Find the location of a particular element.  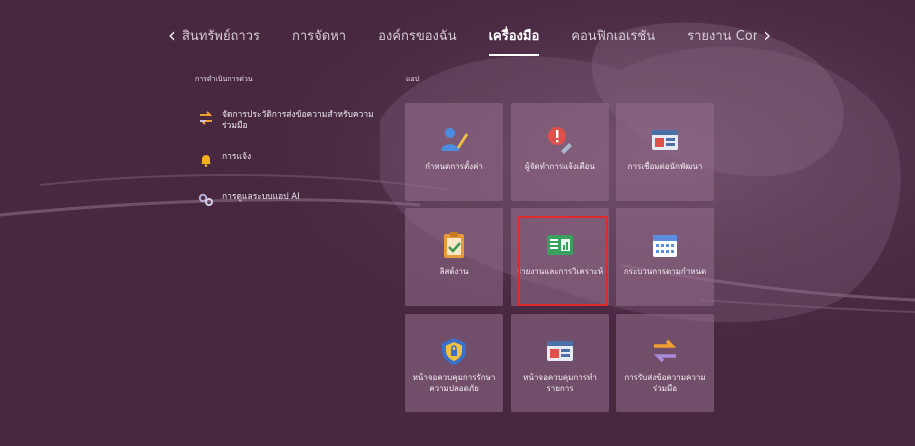

app-tile-label: ลิสต์งาน is located at coordinates (454, 271).